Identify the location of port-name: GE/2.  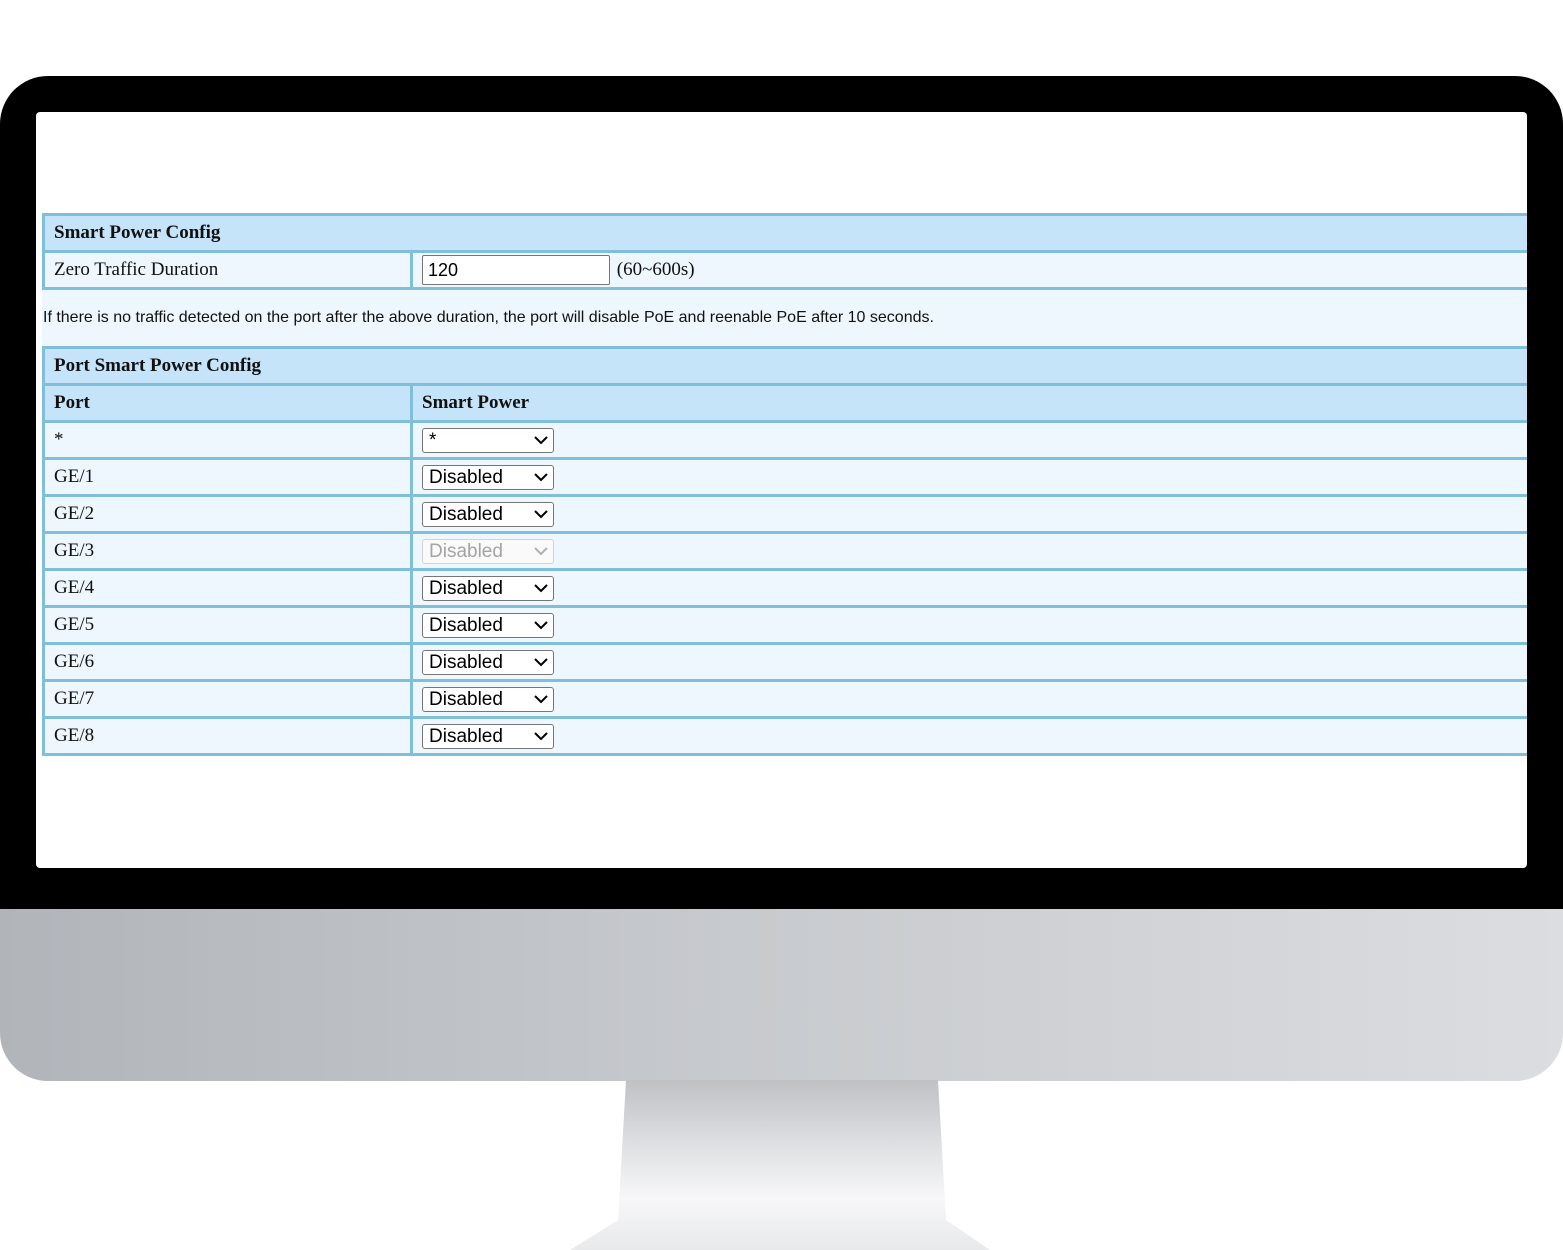
(227, 514).